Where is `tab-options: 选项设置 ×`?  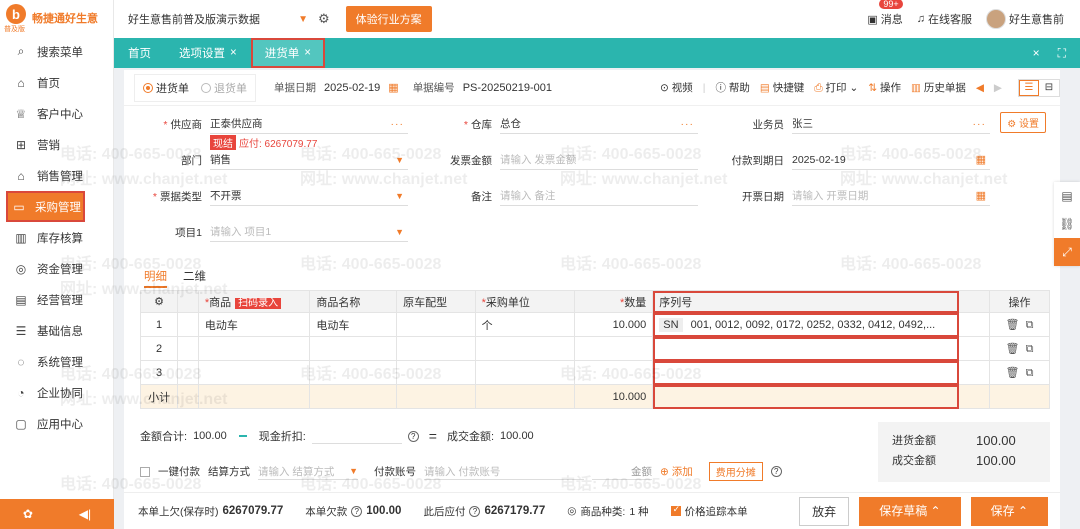 tab-options: 选项设置 × is located at coordinates (208, 53).